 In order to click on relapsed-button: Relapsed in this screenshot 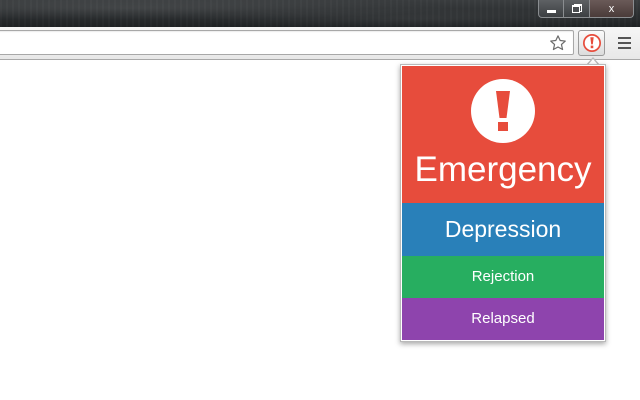, I will do `click(503, 319)`.